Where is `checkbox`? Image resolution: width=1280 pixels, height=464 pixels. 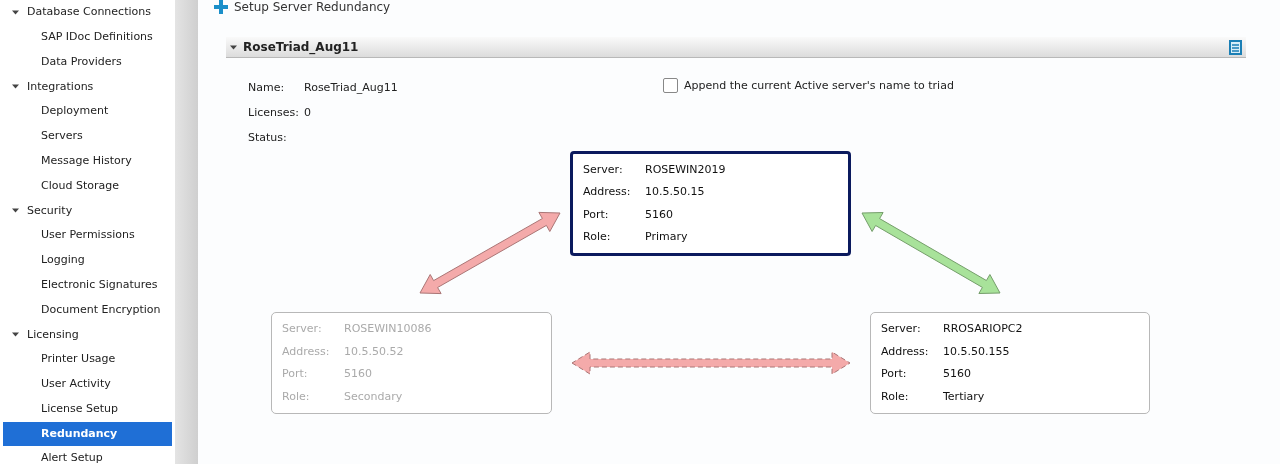 checkbox is located at coordinates (670, 85).